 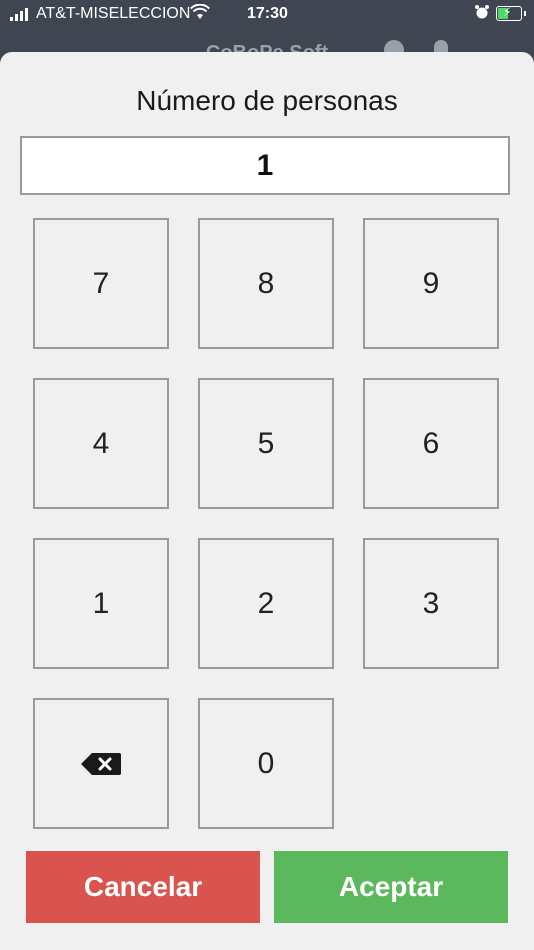 What do you see at coordinates (266, 763) in the screenshot?
I see `key-0: 0` at bounding box center [266, 763].